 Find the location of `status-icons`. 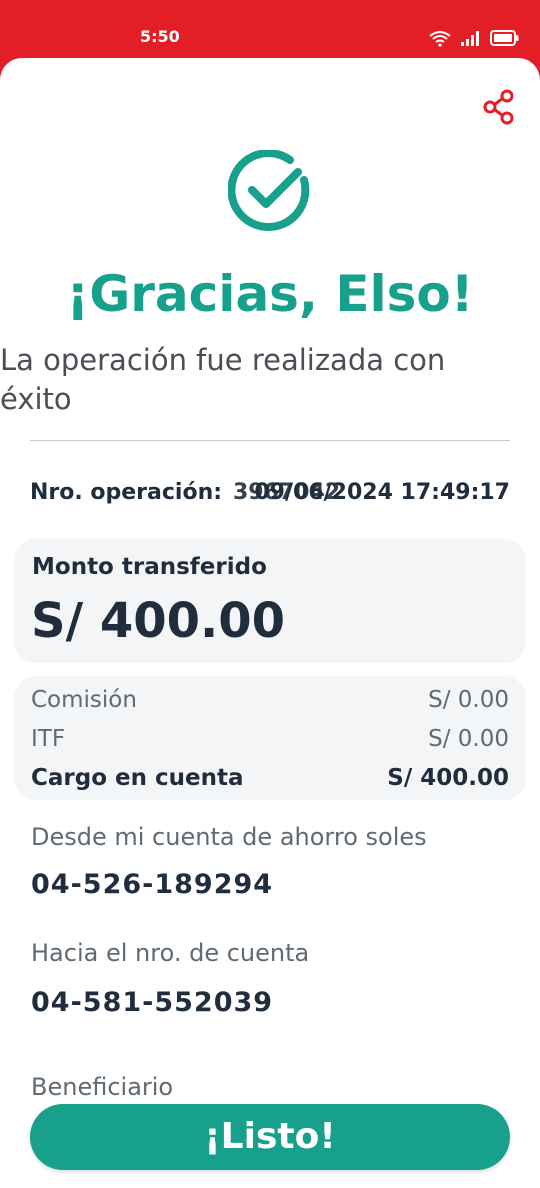

status-icons is located at coordinates (474, 38).